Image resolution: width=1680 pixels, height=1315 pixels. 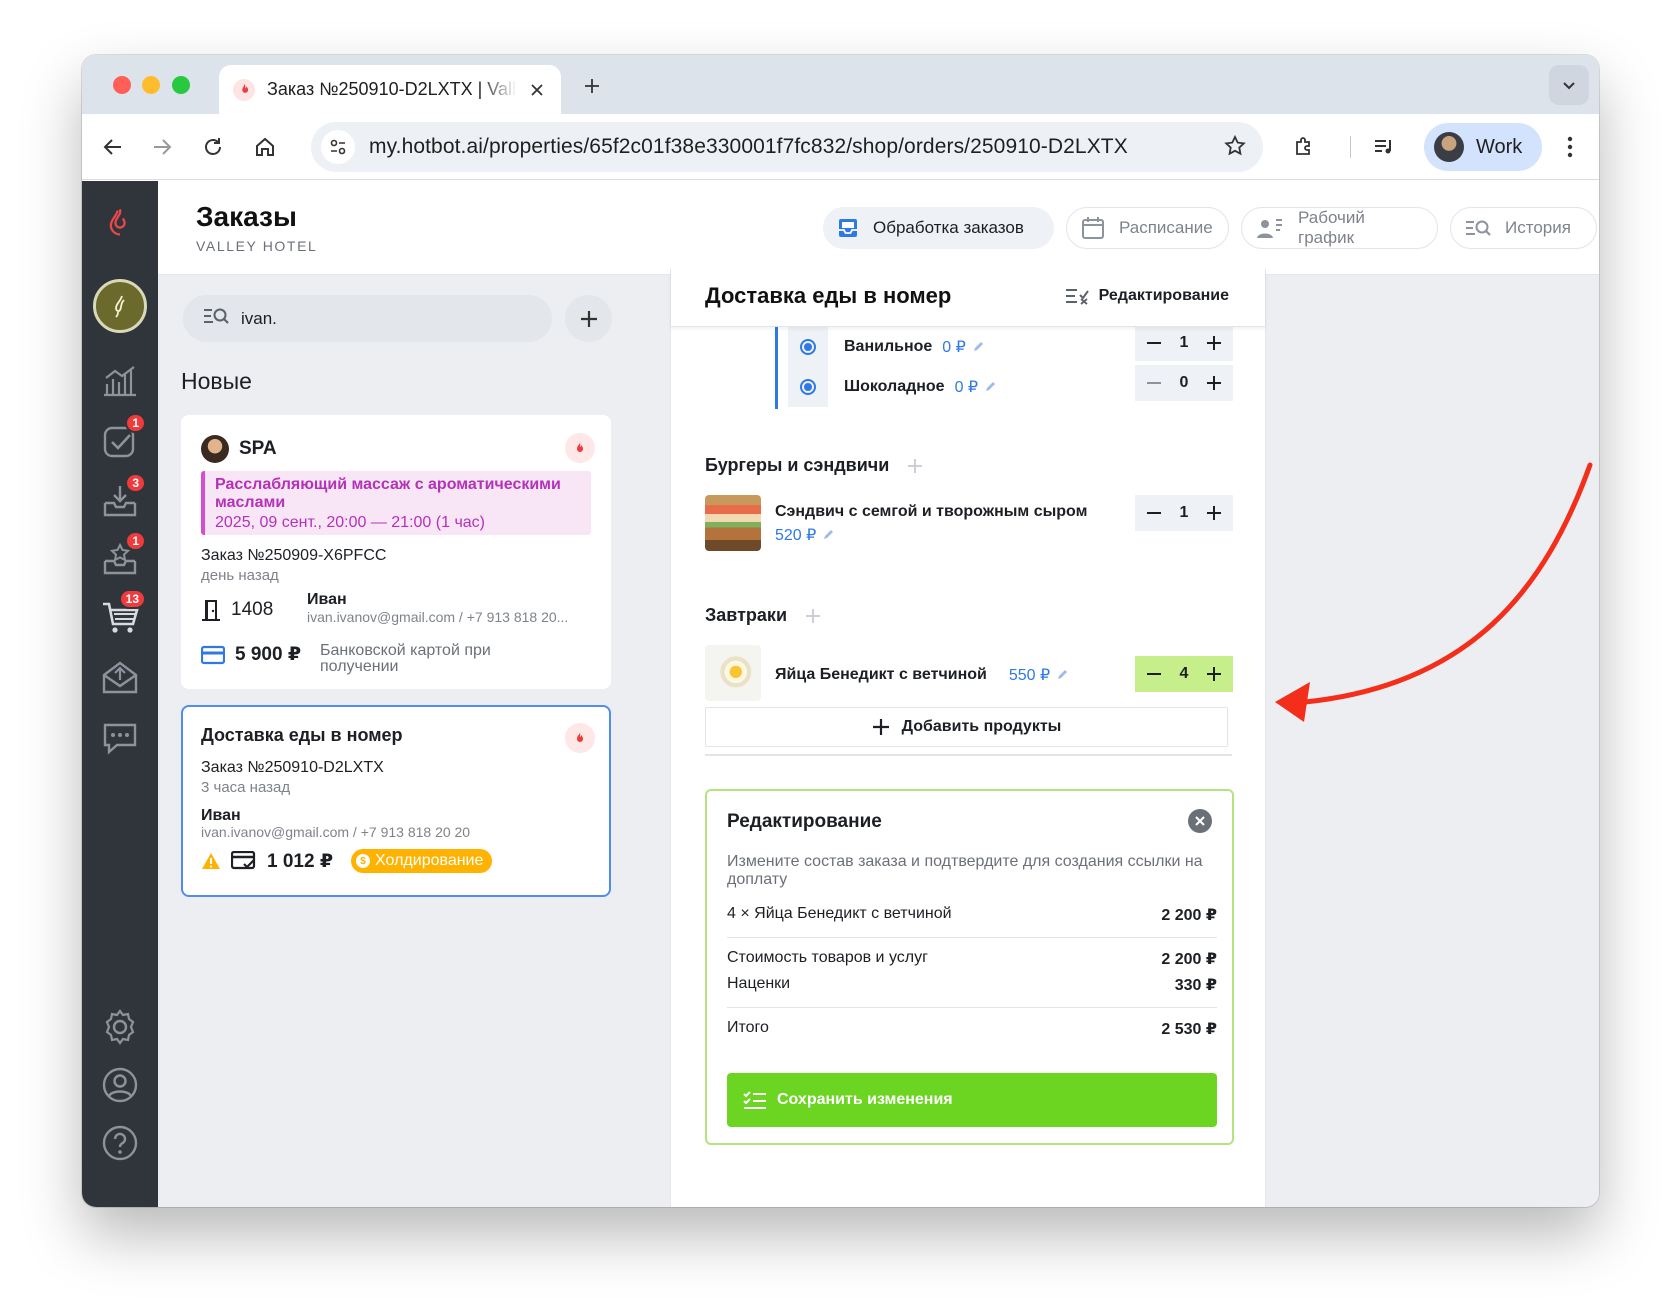 I want to click on quantity-stepper: 1, so click(x=1184, y=513).